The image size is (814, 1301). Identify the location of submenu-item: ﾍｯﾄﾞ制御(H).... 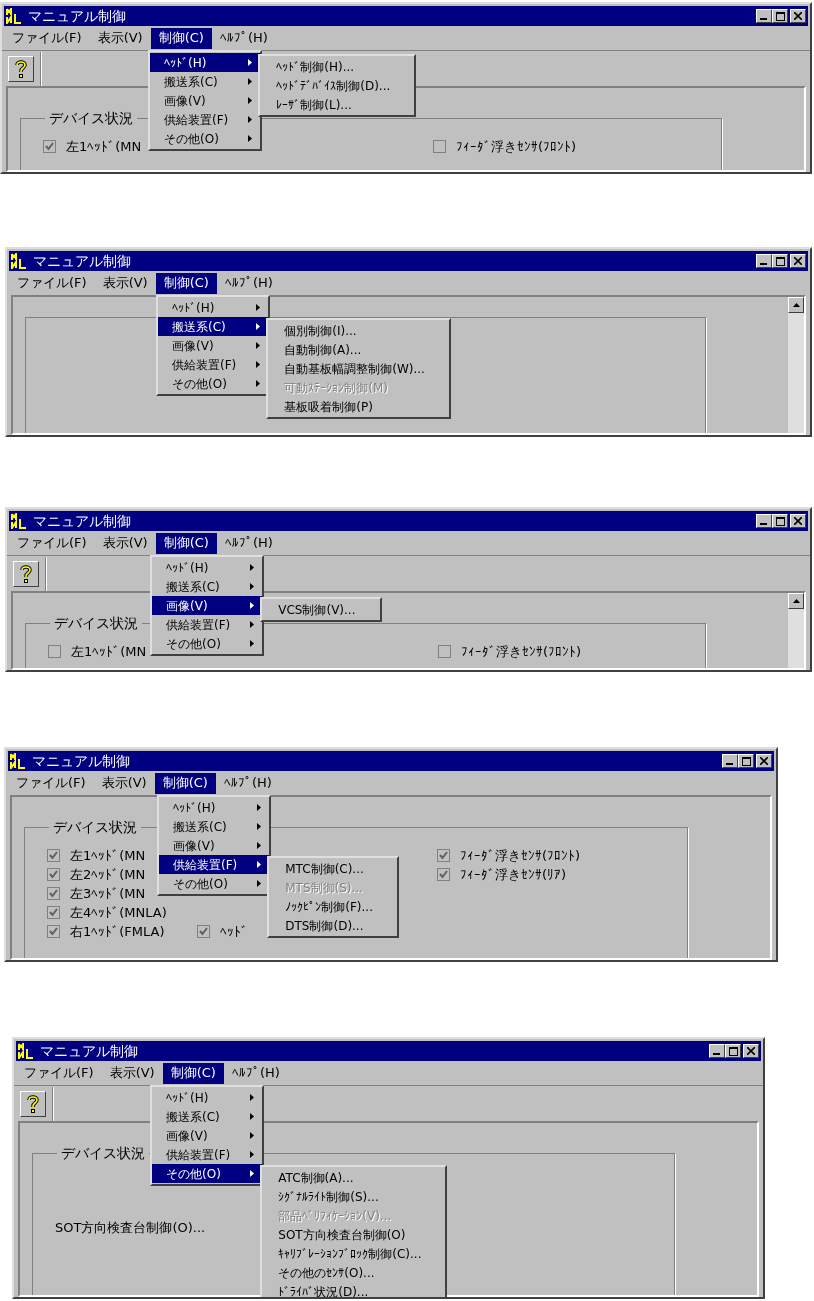
(337, 66).